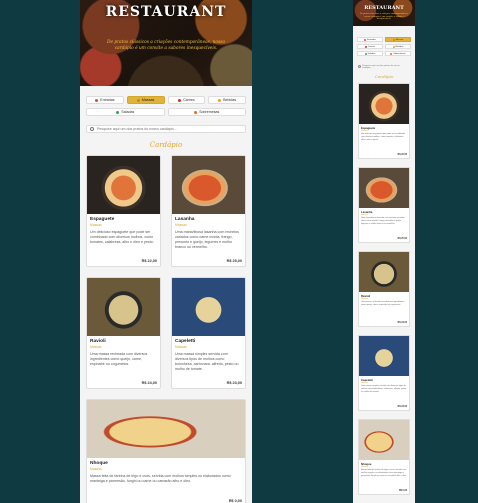 This screenshot has width=478, height=503. What do you see at coordinates (125, 112) in the screenshot?
I see `category-saladas: Saladas` at bounding box center [125, 112].